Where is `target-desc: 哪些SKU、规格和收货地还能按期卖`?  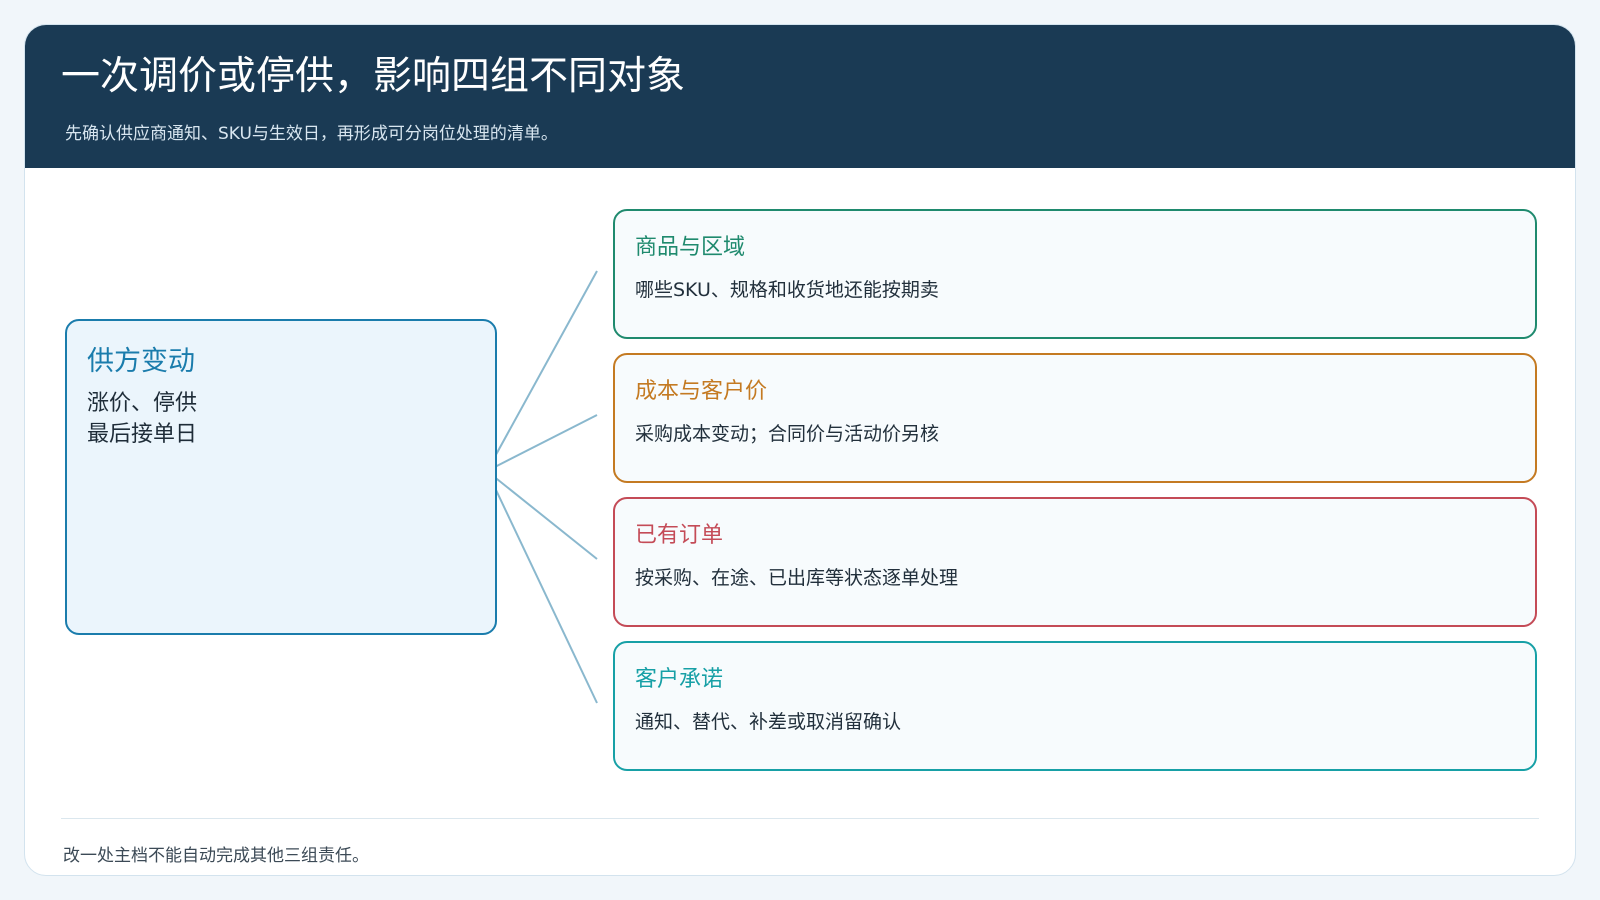
target-desc: 哪些SKU、规格和收货地还能按期卖 is located at coordinates (787, 290).